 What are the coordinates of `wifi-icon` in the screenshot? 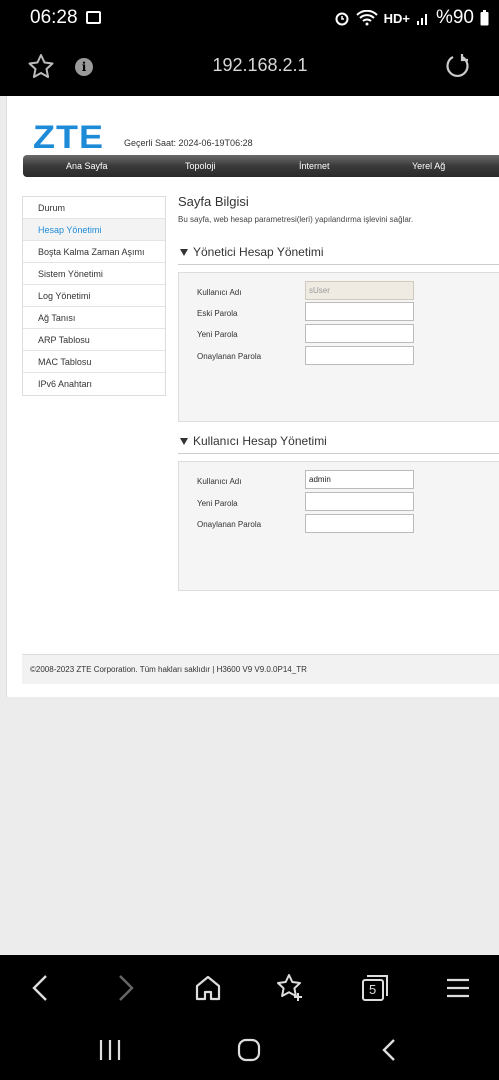 It's located at (366, 18).